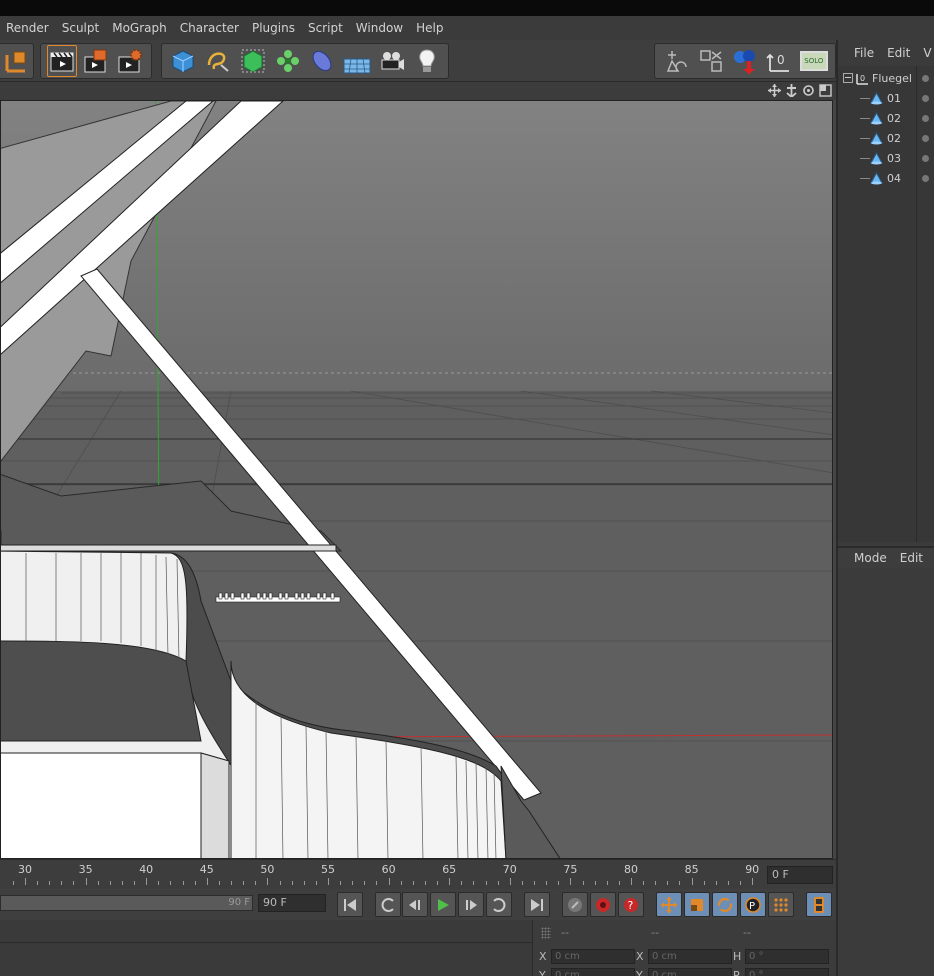 The height and width of the screenshot is (976, 934). I want to click on next-key-icon, so click(499, 904).